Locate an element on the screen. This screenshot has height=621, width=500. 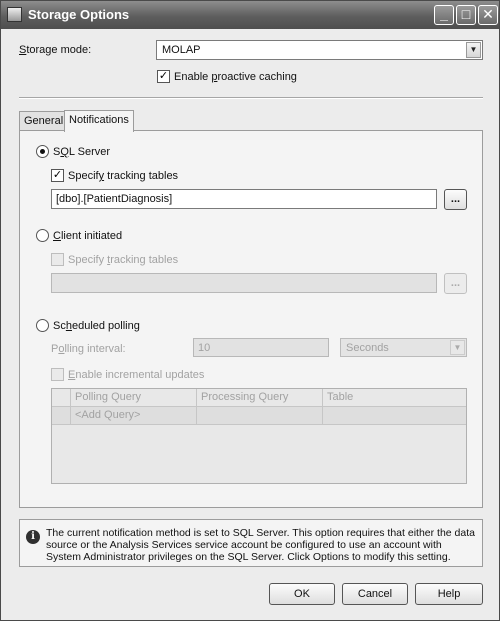
client-initiated-label: Client initiated is located at coordinates (88, 236).